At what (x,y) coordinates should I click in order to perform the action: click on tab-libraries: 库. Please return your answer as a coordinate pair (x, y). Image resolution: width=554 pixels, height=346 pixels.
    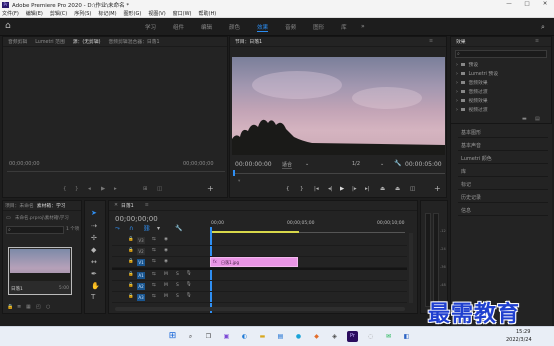
    Looking at the image, I should click on (344, 27).